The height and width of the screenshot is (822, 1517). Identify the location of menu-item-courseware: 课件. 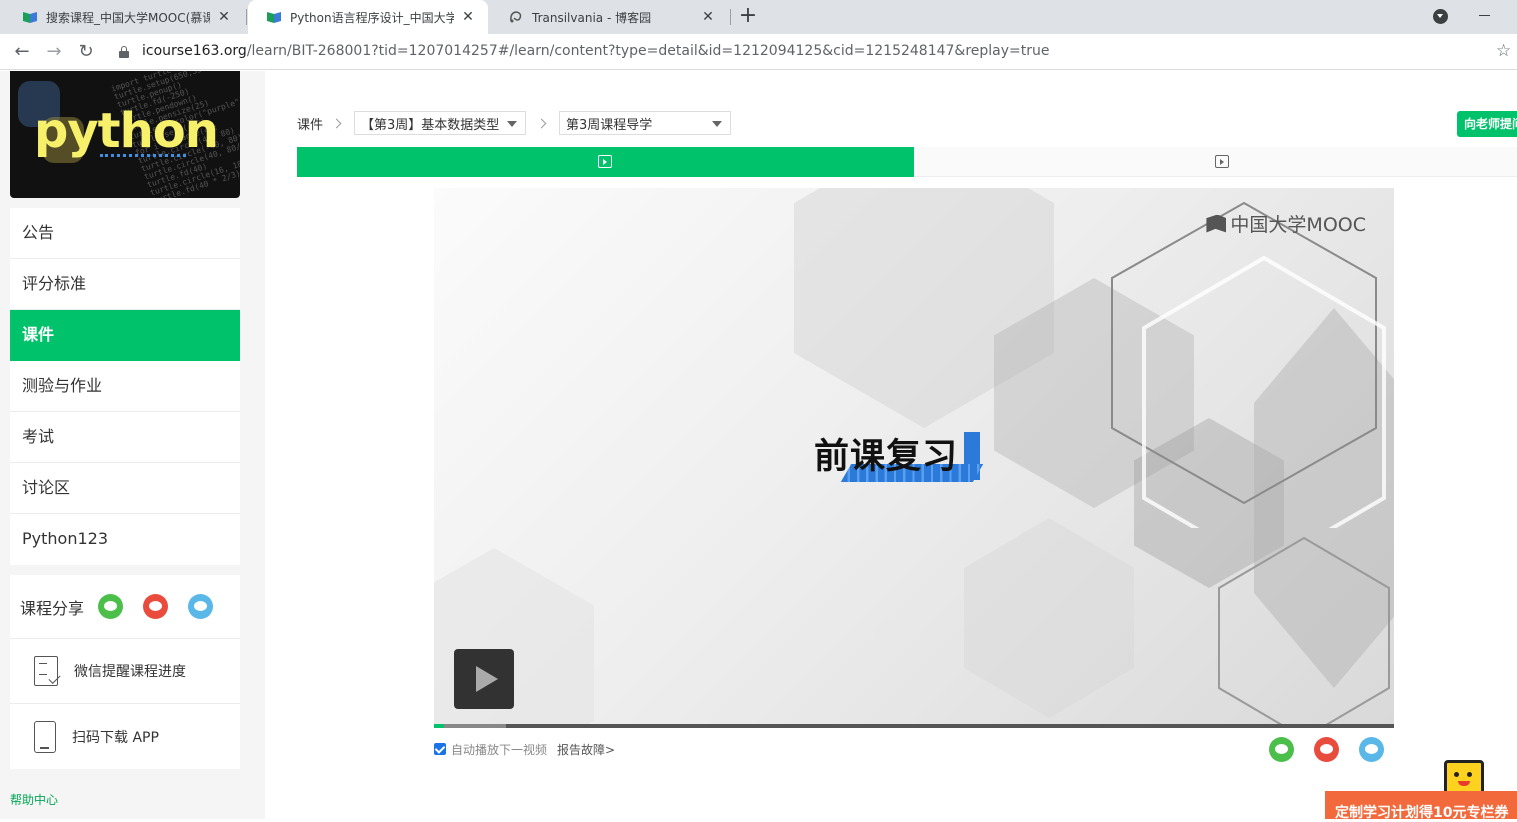
(125, 335).